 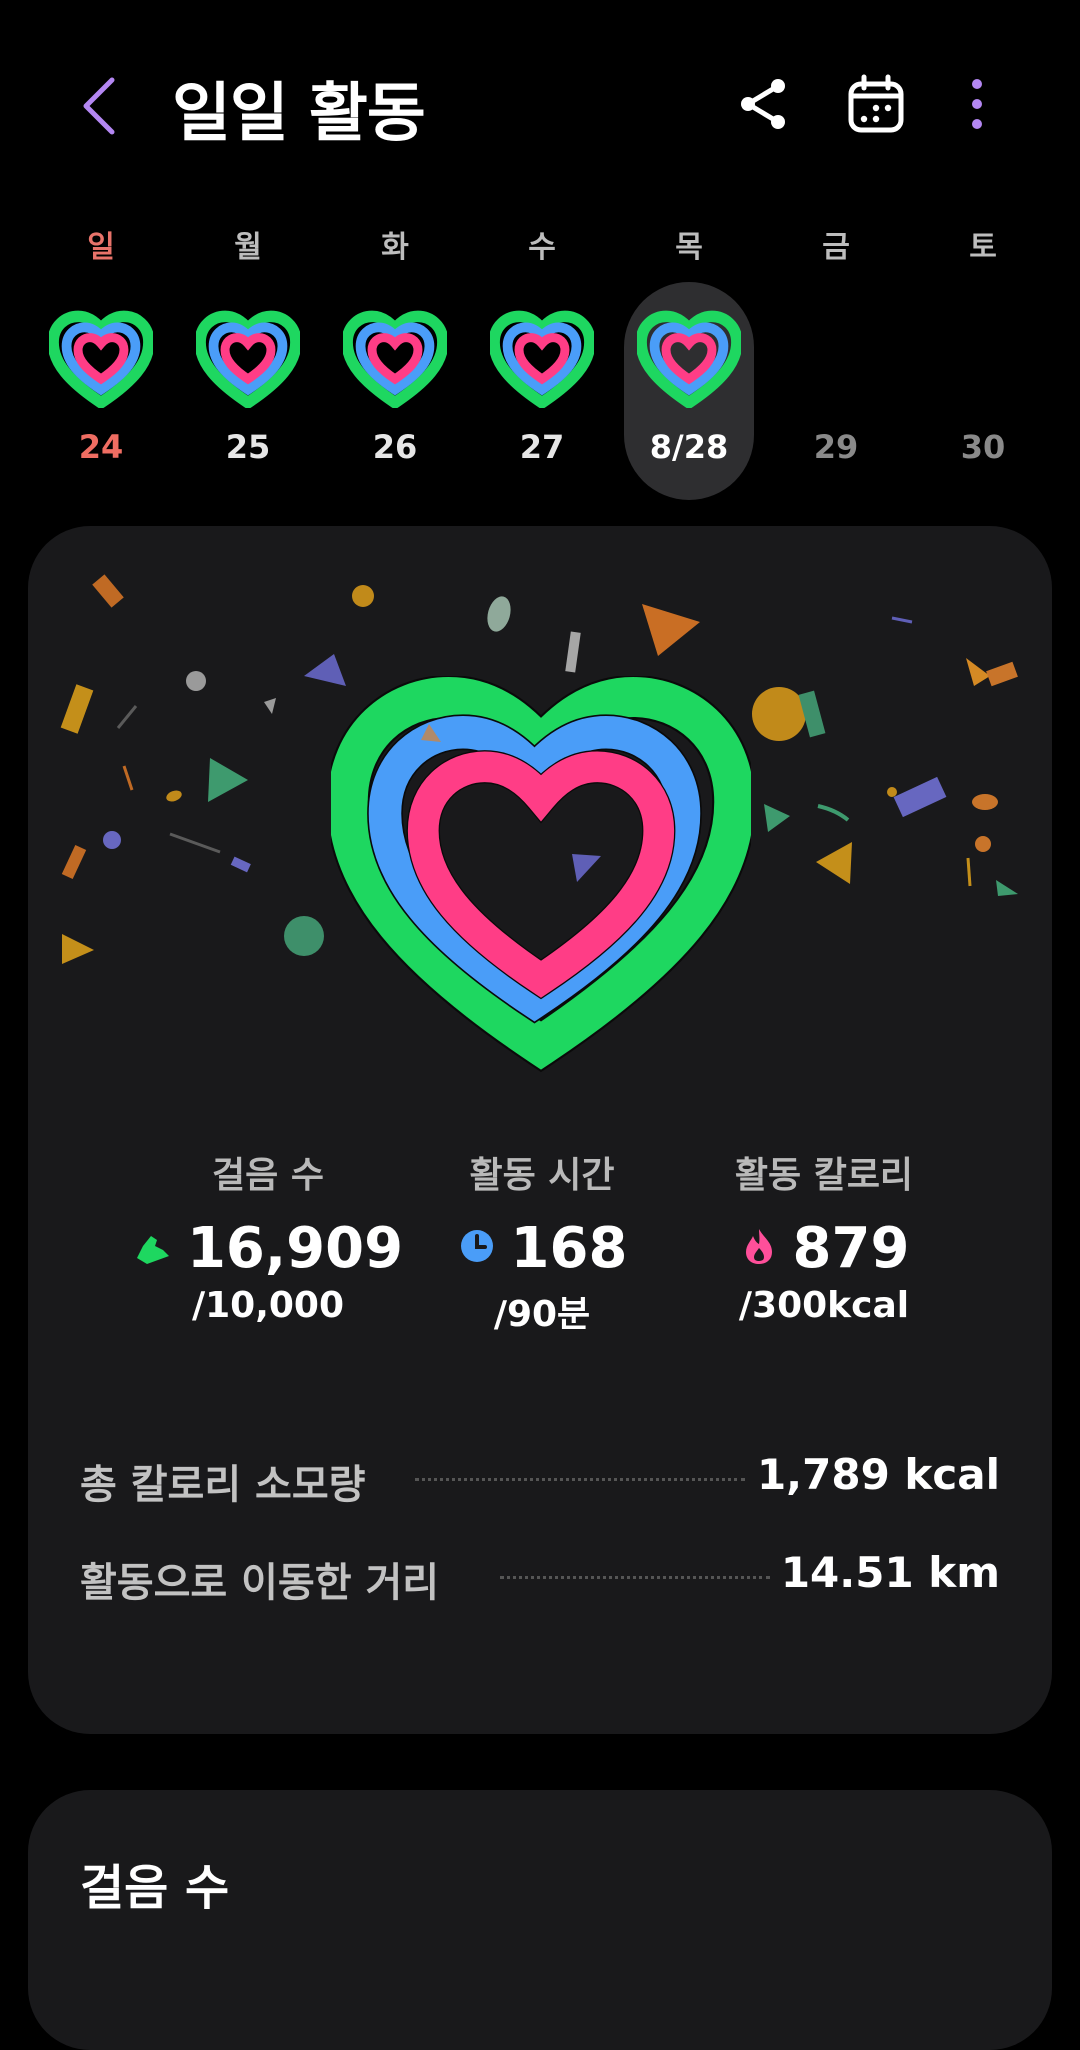 I want to click on day-tuesday: 화 26, so click(x=395, y=360).